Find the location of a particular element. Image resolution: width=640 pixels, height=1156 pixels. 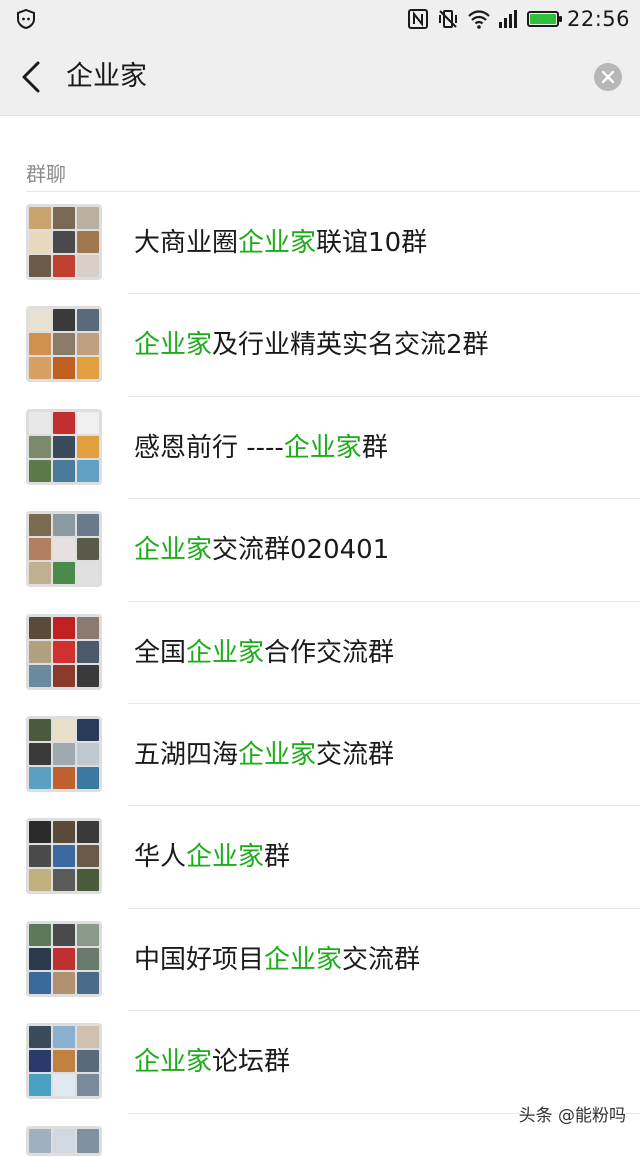

group-name: 中国好项目企业家交流群 is located at coordinates (277, 960).